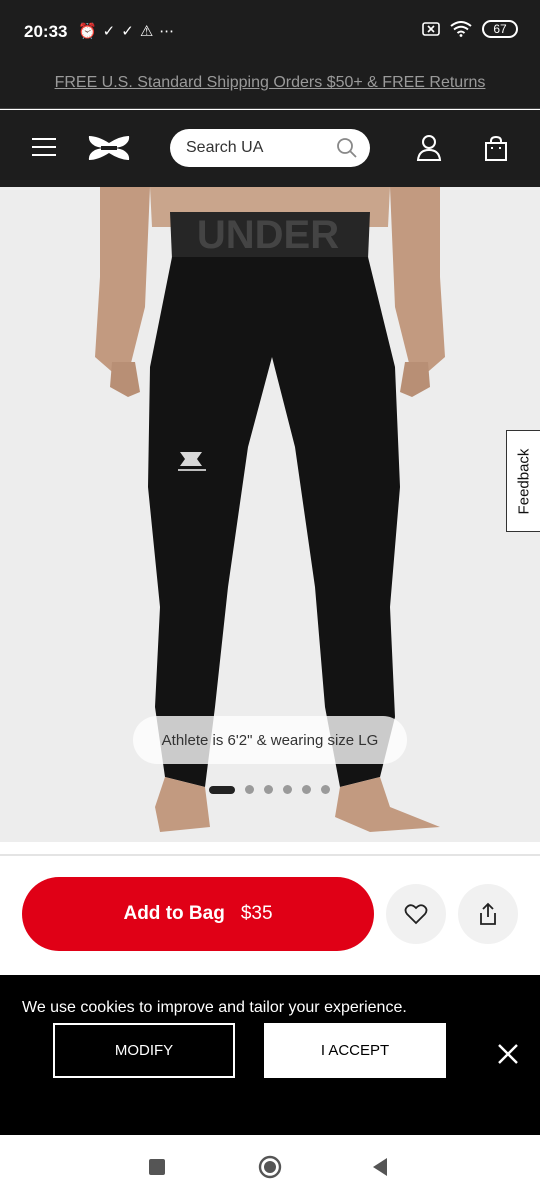 The image size is (540, 1200). Describe the element at coordinates (157, 1167) in the screenshot. I see `recents-button` at that location.